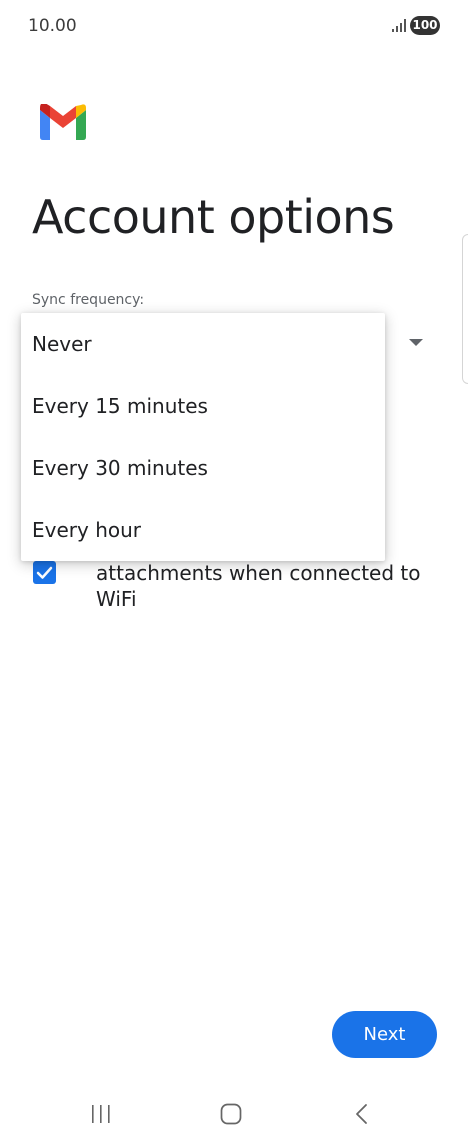  I want to click on next-button: Next, so click(384, 1034).